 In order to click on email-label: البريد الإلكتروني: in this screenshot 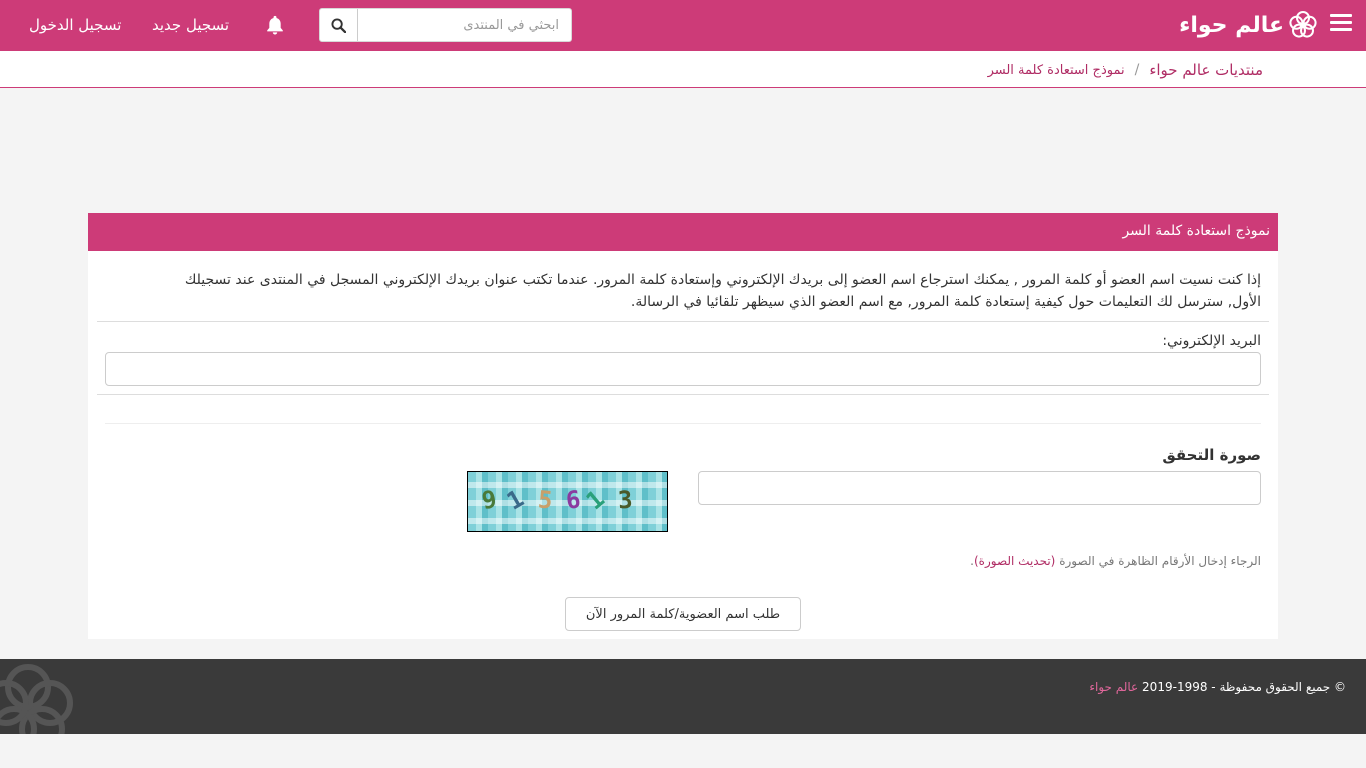, I will do `click(1211, 341)`.